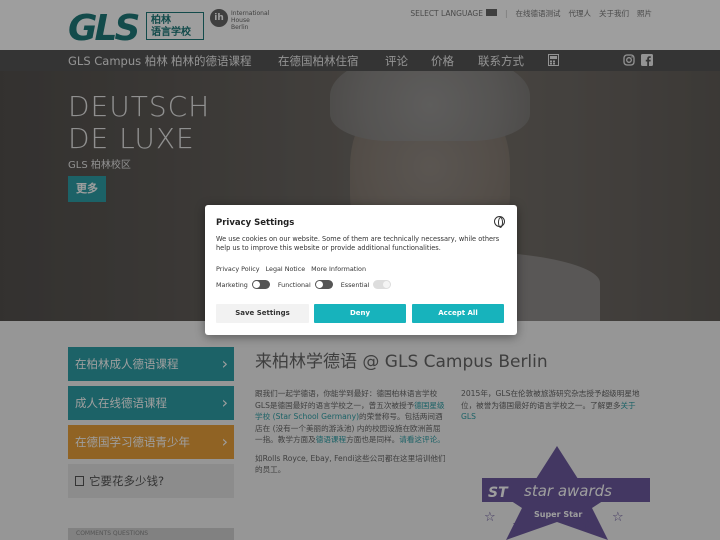 Image resolution: width=720 pixels, height=540 pixels. Describe the element at coordinates (232, 284) in the screenshot. I see `toggle-label: Marketing` at that location.